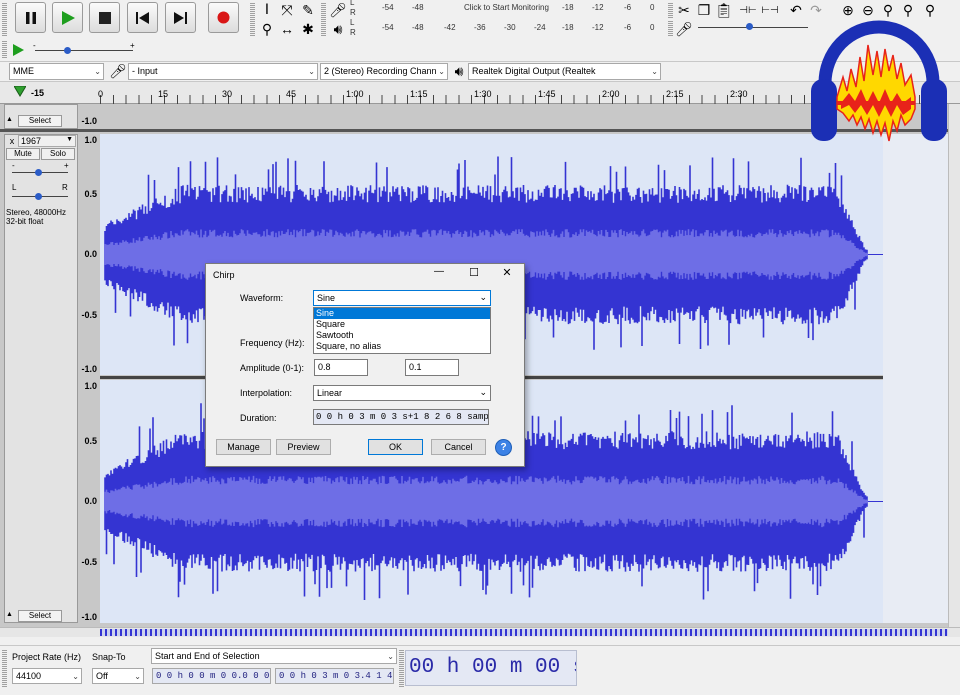  What do you see at coordinates (402, 324) in the screenshot?
I see `waveform-option: Square` at bounding box center [402, 324].